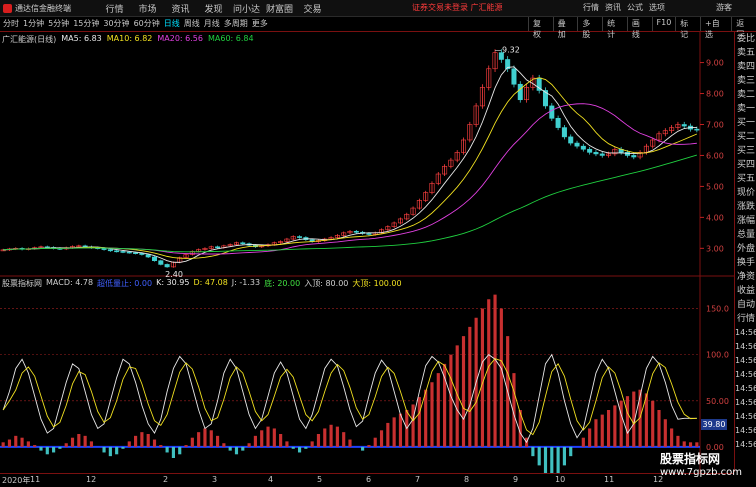 This screenshot has height=487, width=756. What do you see at coordinates (745, 109) in the screenshot?
I see `side-tab: 卖一` at bounding box center [745, 109].